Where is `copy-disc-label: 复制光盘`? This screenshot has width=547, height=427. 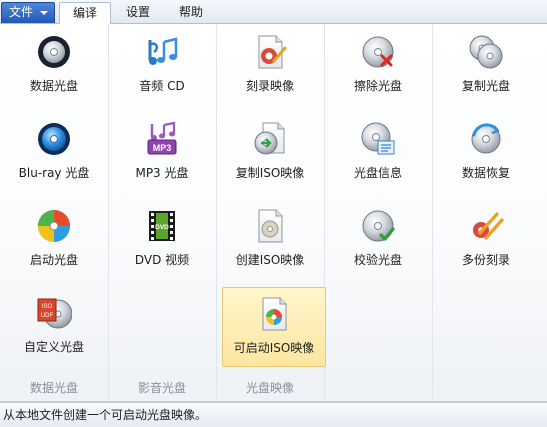 copy-disc-label: 复制光盘 is located at coordinates (485, 86).